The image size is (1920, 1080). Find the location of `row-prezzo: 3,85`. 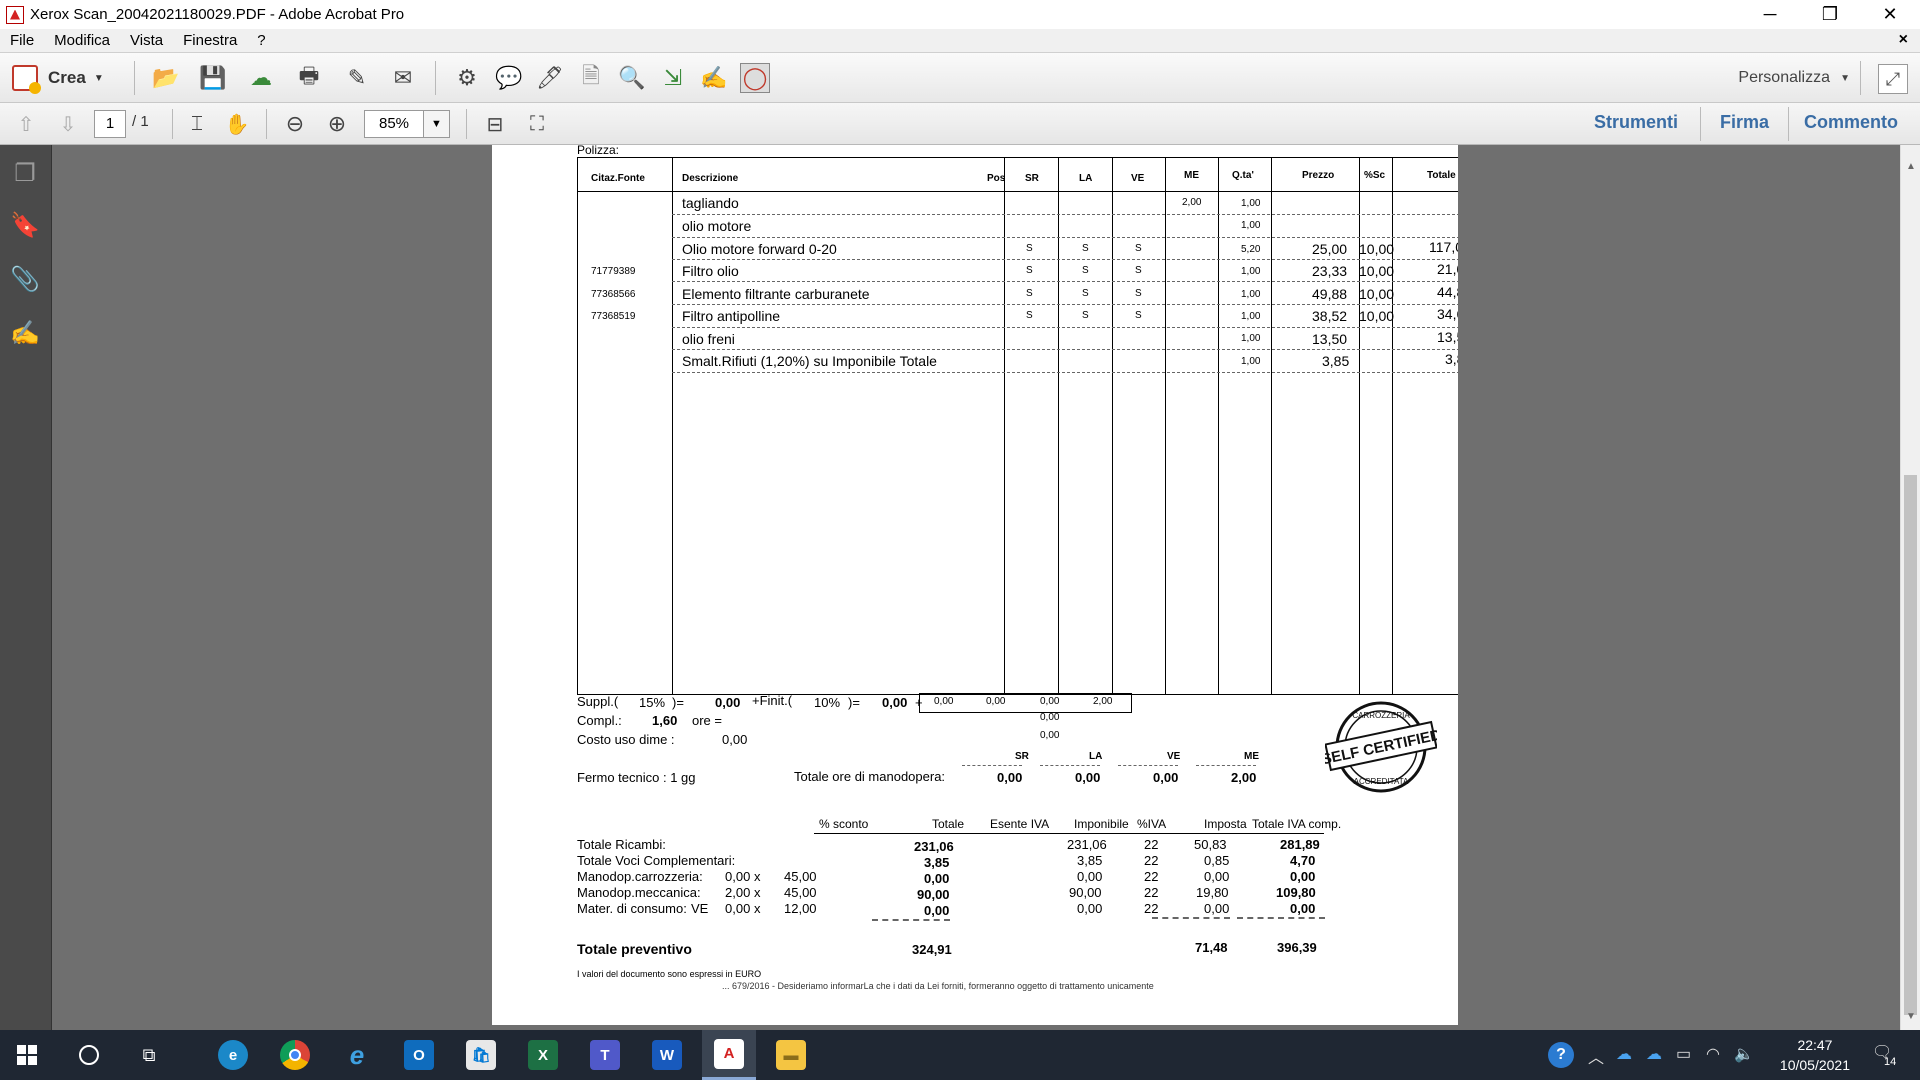

row-prezzo: 3,85 is located at coordinates (1336, 361).